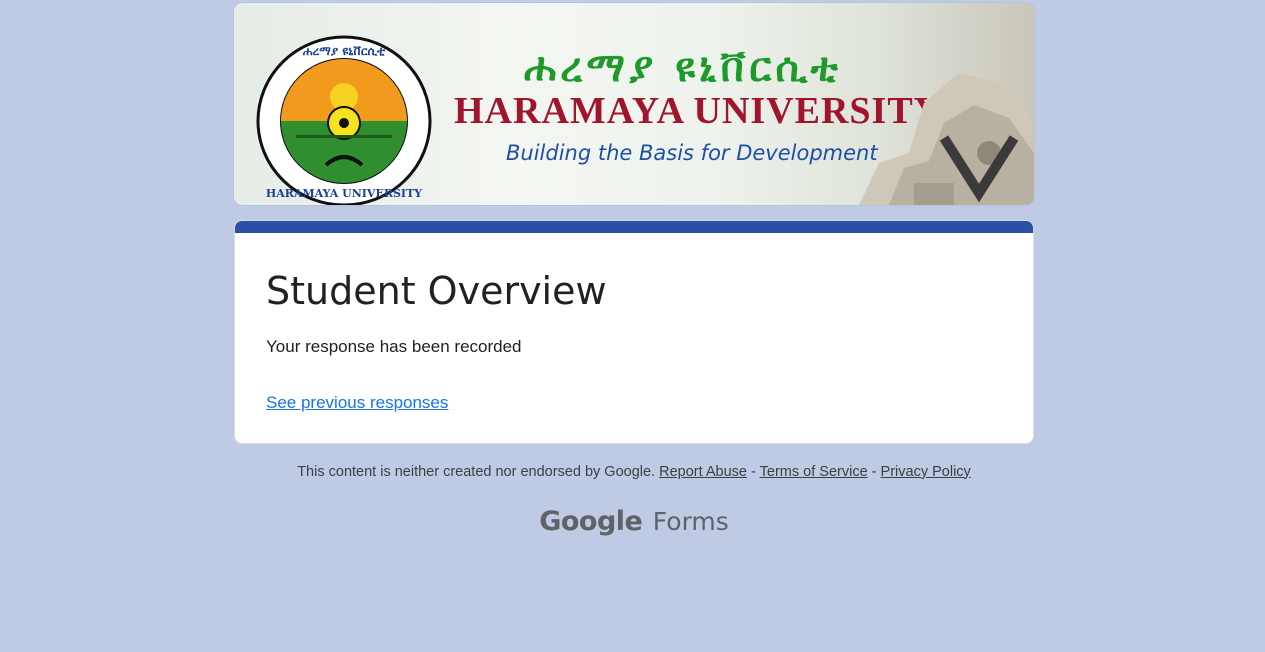  What do you see at coordinates (690, 521) in the screenshot?
I see `forms-wordmark: Forms` at bounding box center [690, 521].